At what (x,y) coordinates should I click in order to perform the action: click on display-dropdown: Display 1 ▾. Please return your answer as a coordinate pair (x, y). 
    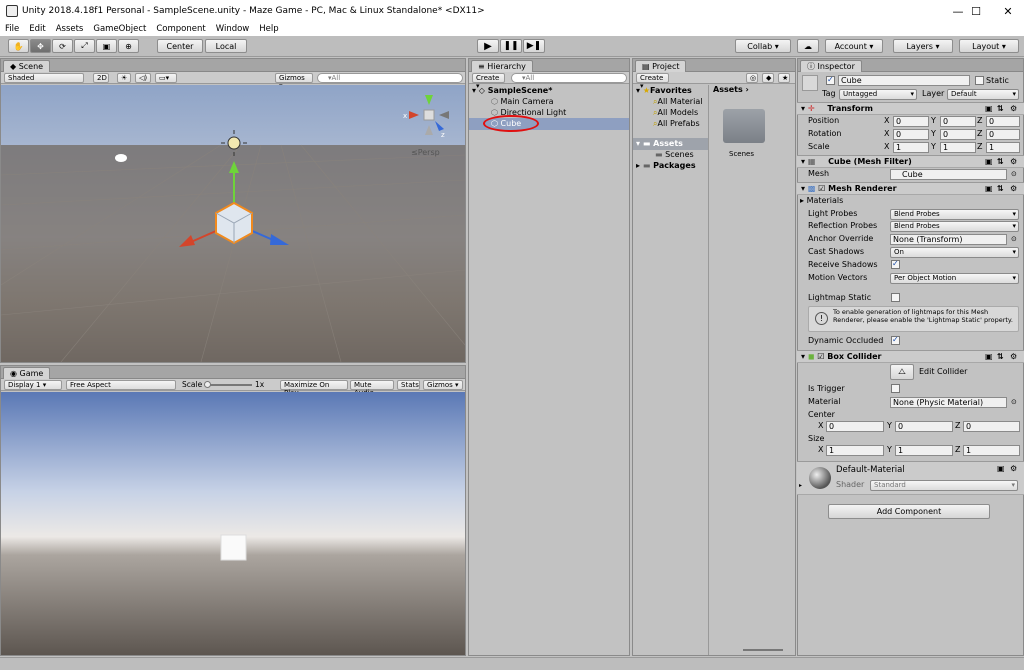
    Looking at the image, I should click on (33, 385).